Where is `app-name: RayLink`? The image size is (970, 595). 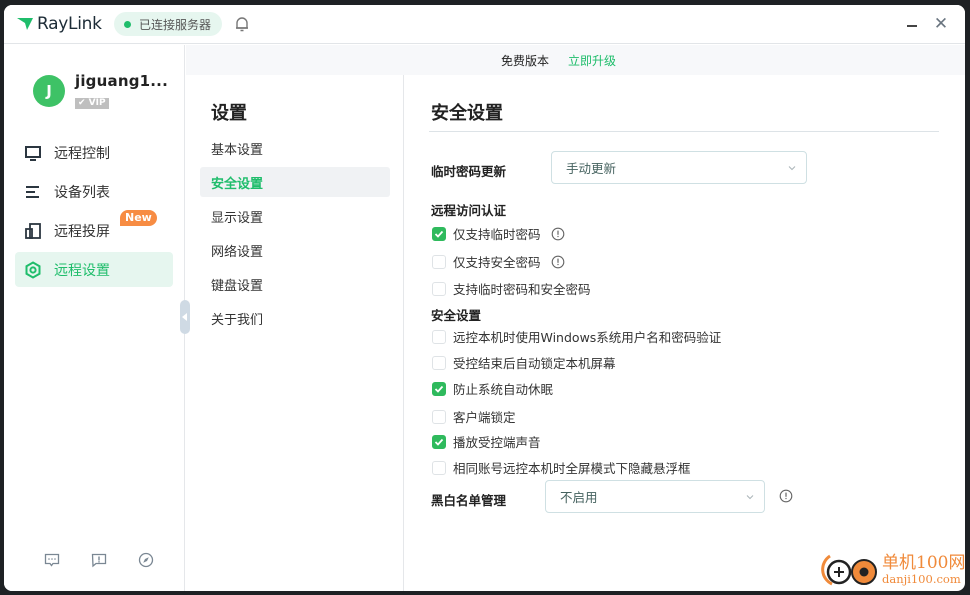
app-name: RayLink is located at coordinates (69, 24).